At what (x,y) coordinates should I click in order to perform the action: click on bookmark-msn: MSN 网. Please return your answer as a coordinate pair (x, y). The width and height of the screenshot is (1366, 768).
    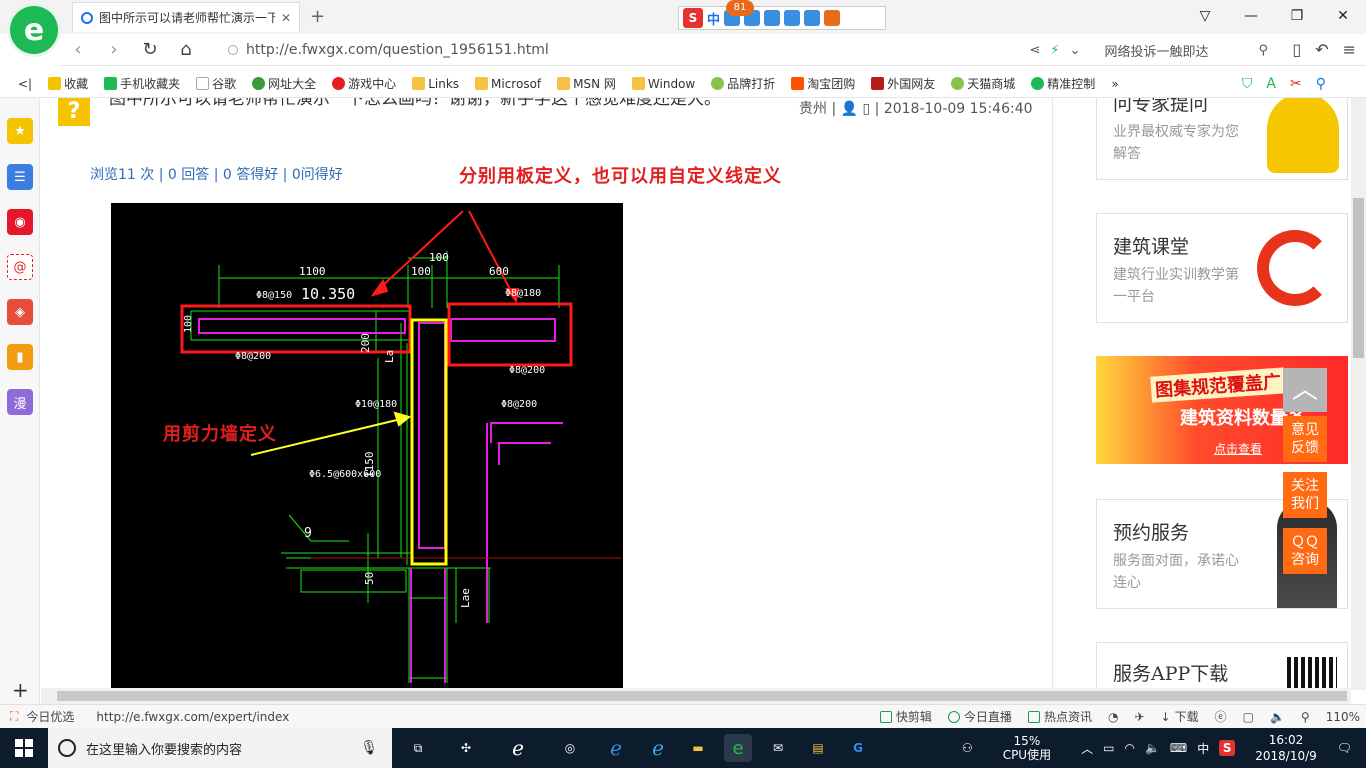
    Looking at the image, I should click on (586, 83).